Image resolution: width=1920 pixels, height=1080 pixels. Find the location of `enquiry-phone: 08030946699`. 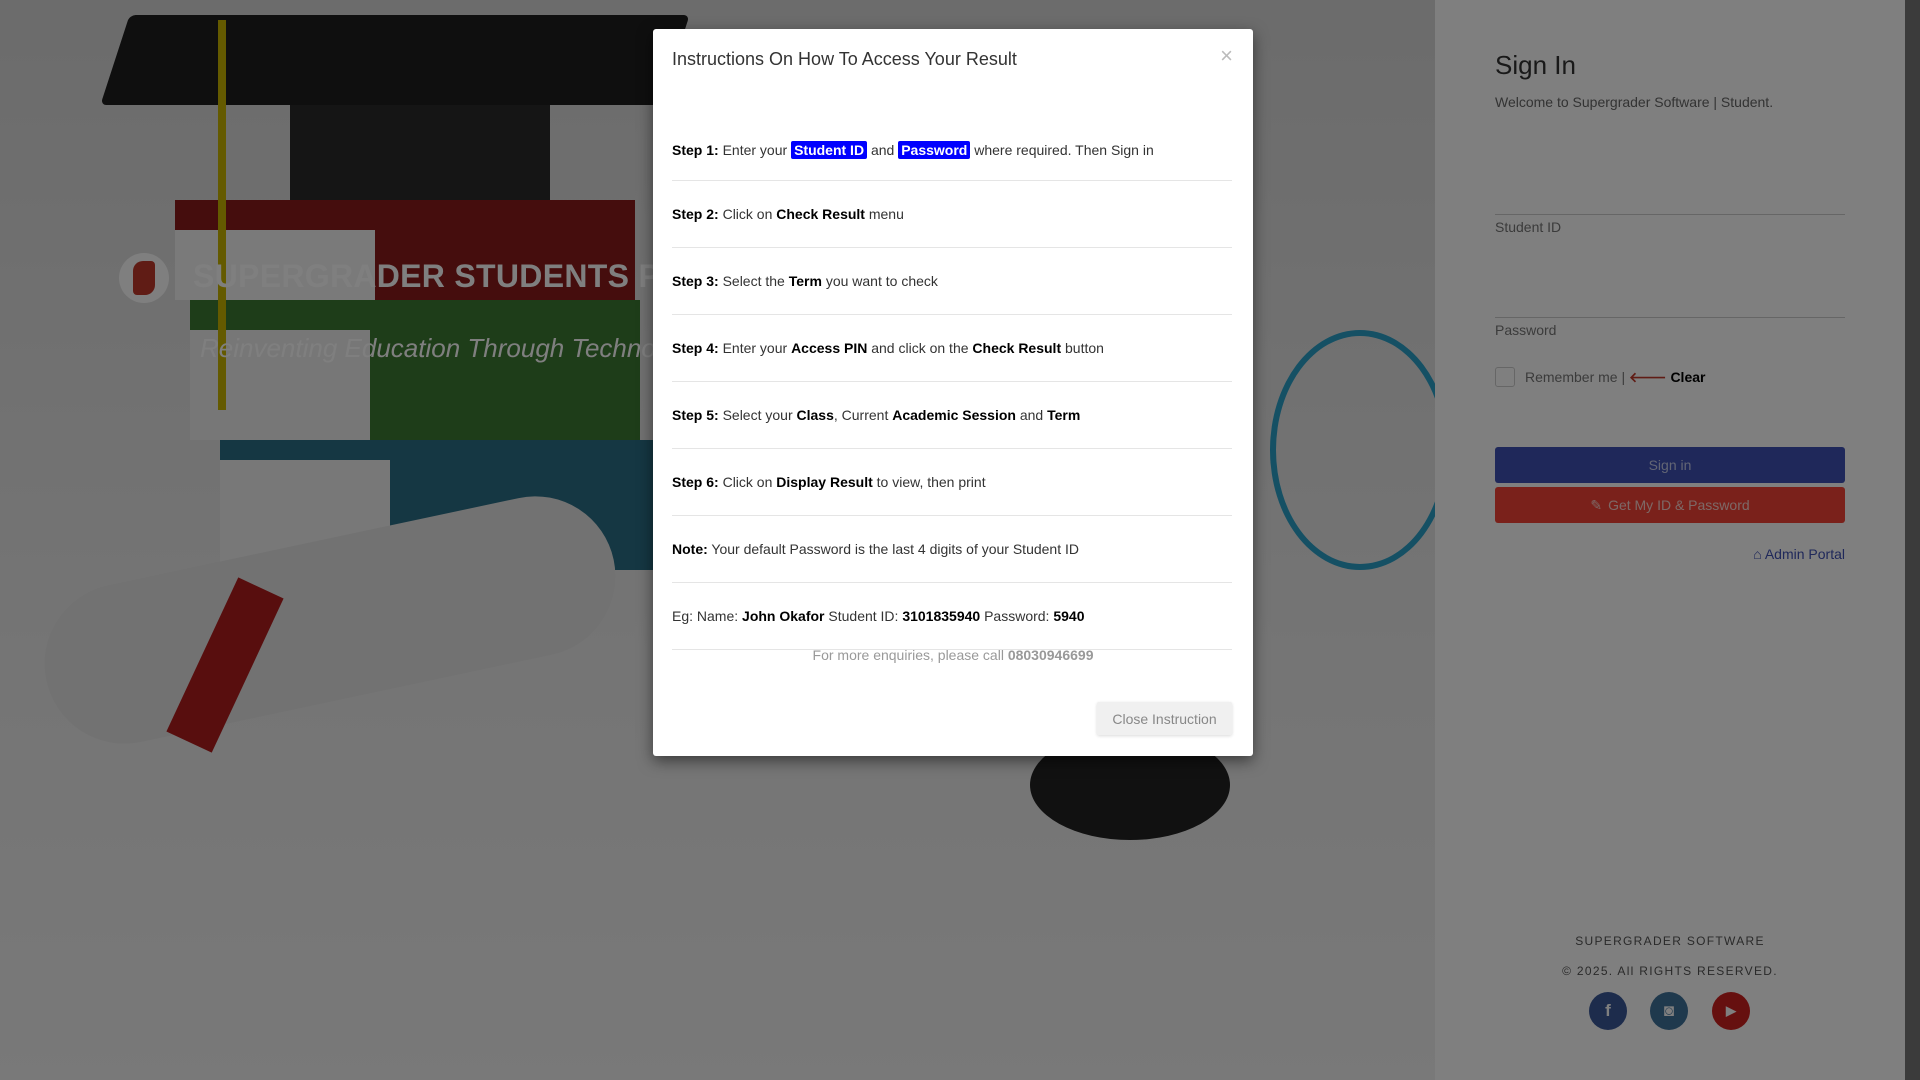

enquiry-phone: 08030946699 is located at coordinates (1050, 655).